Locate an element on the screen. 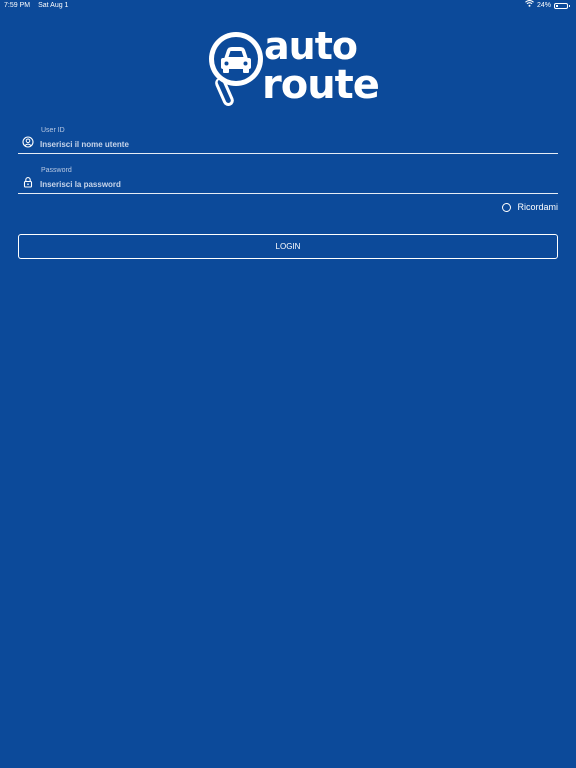 The height and width of the screenshot is (768, 576). user-id-field: User ID is located at coordinates (288, 140).